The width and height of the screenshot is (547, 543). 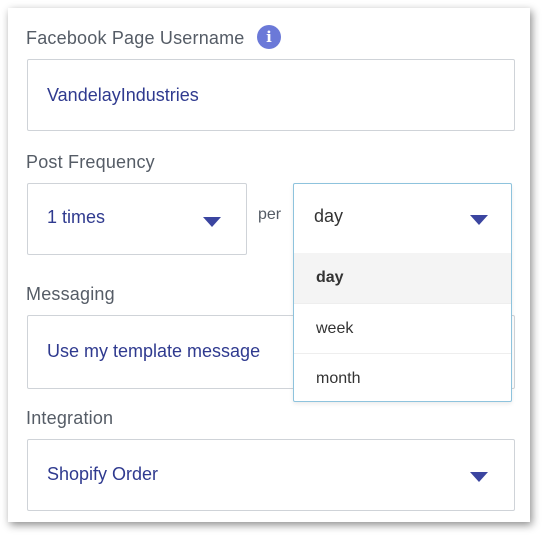 What do you see at coordinates (76, 217) in the screenshot?
I see `times-value: 1 times` at bounding box center [76, 217].